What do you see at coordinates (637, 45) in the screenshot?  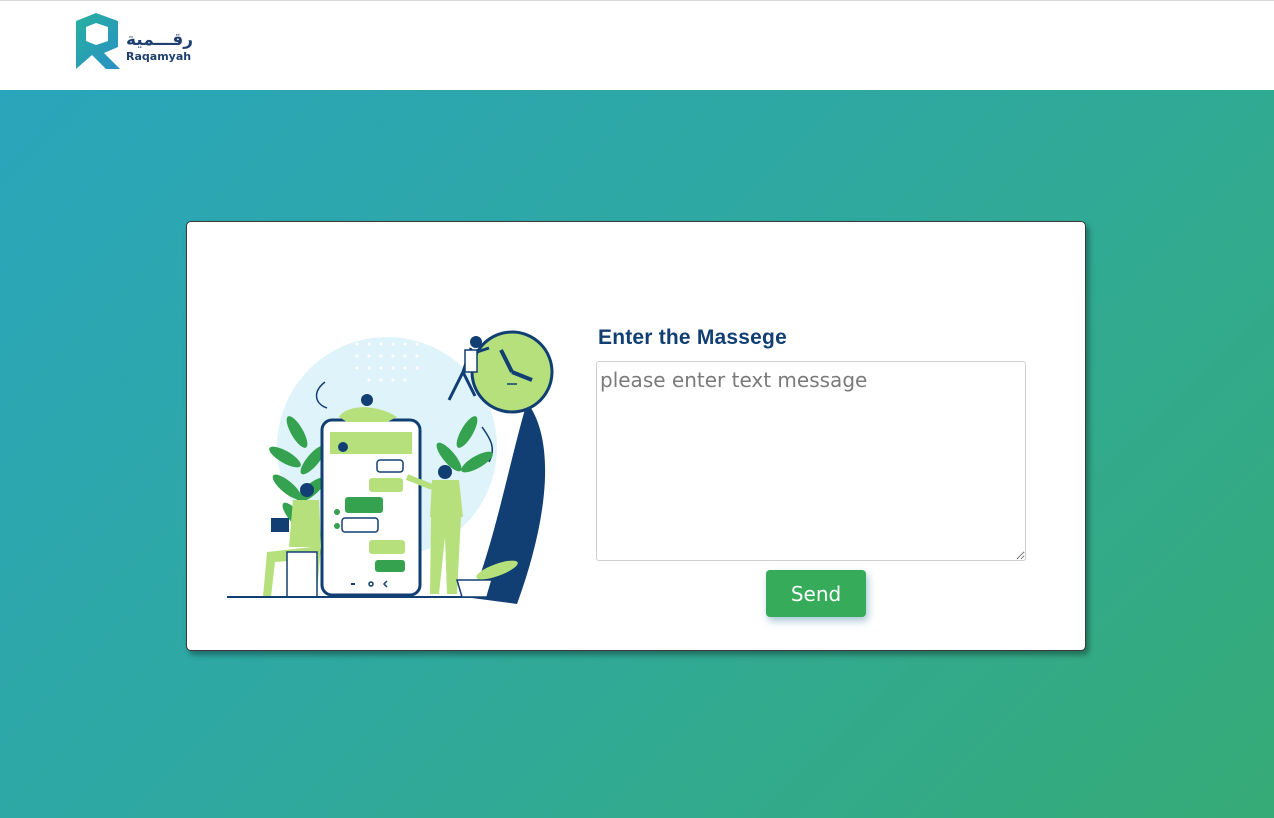 I see `top-navbar: رقـــمية Raqamyah` at bounding box center [637, 45].